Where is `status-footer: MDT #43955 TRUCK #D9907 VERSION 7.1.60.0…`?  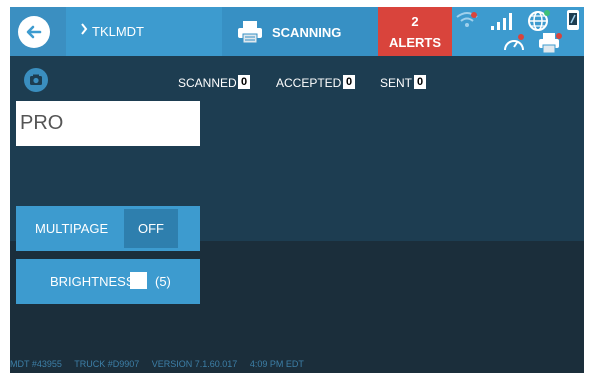
status-footer: MDT #43955 TRUCK #D9907 VERSION 7.1.60.0… is located at coordinates (297, 364).